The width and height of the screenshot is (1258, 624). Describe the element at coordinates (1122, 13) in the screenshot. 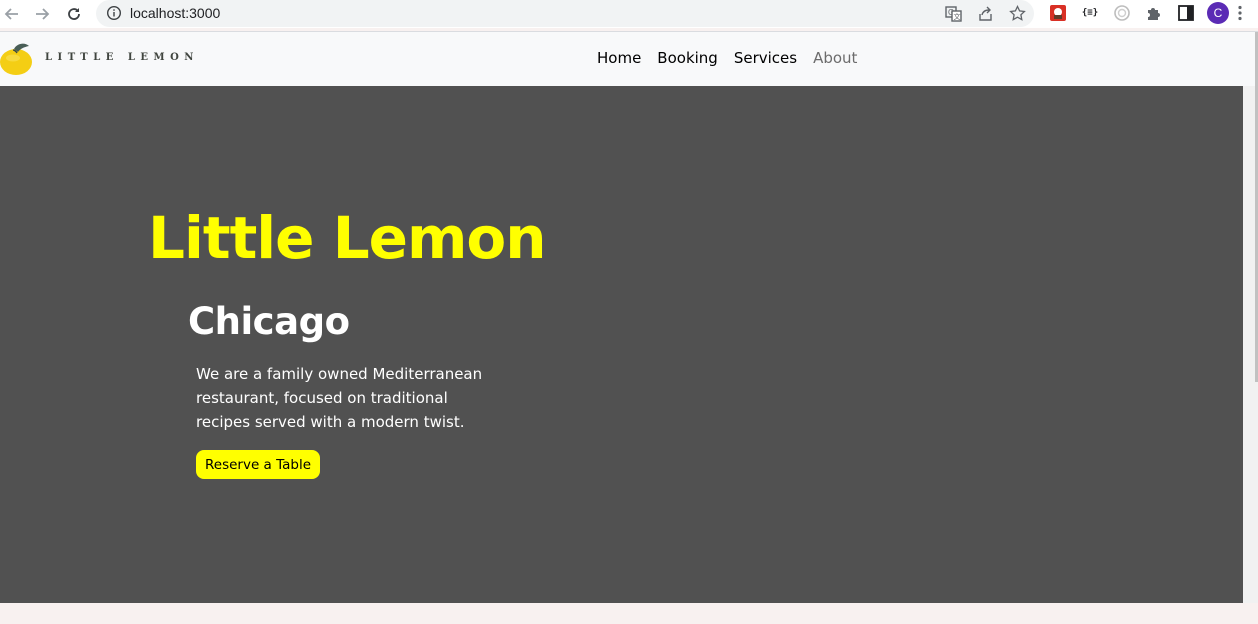

I see `extension-circle-icon` at that location.